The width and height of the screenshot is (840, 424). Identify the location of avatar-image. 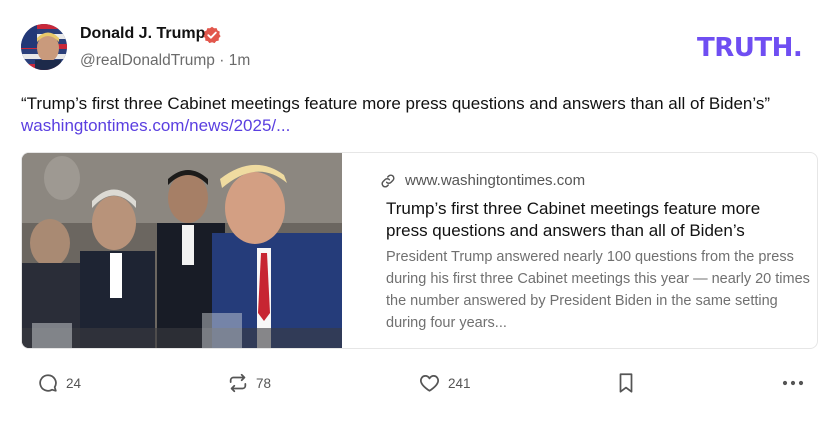
(44, 47).